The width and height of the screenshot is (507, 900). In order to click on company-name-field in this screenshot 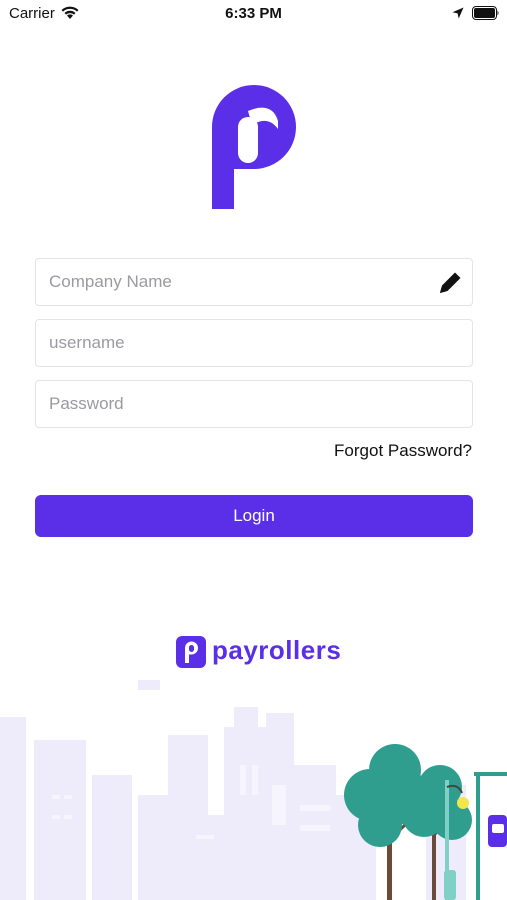, I will do `click(254, 282)`.